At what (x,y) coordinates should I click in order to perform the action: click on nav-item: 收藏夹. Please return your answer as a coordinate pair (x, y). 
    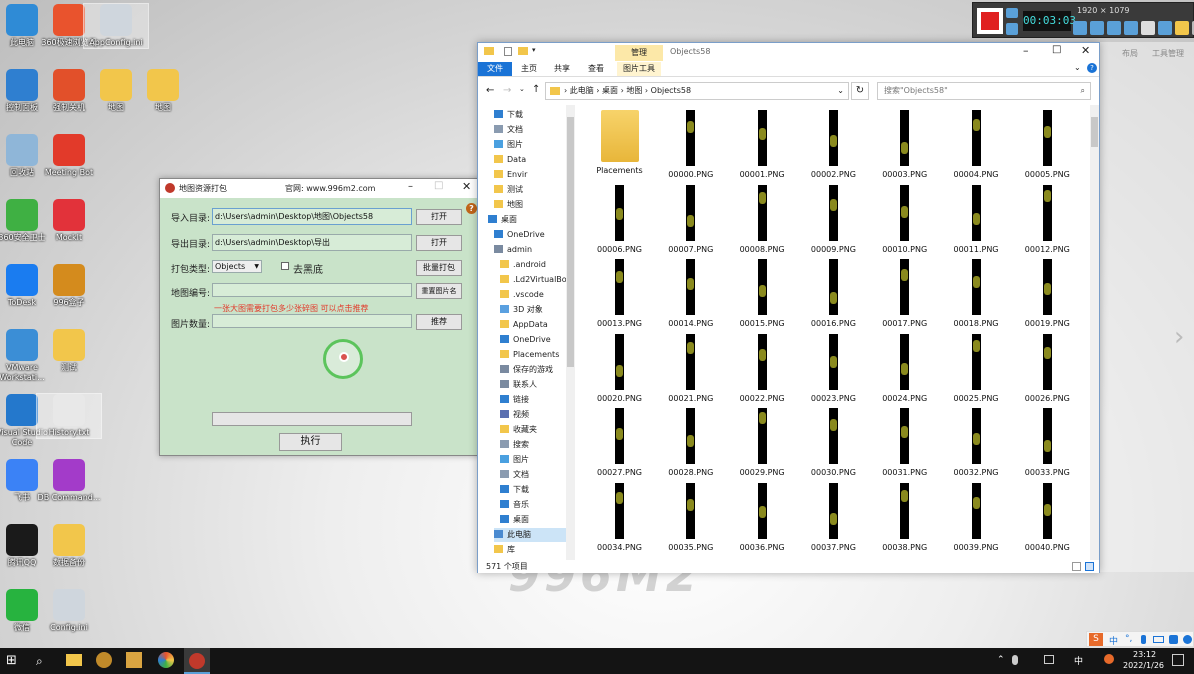
    Looking at the image, I should click on (518, 430).